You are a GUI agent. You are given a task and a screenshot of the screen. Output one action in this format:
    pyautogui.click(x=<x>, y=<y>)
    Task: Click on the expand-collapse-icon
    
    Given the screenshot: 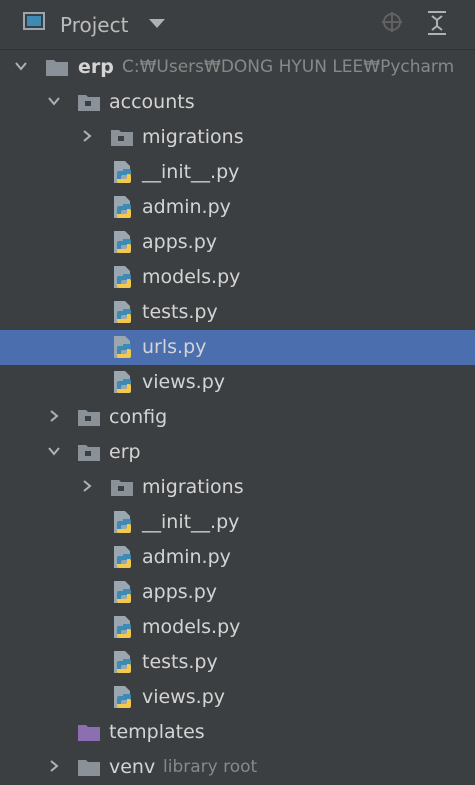 What is the action you would take?
    pyautogui.click(x=437, y=23)
    